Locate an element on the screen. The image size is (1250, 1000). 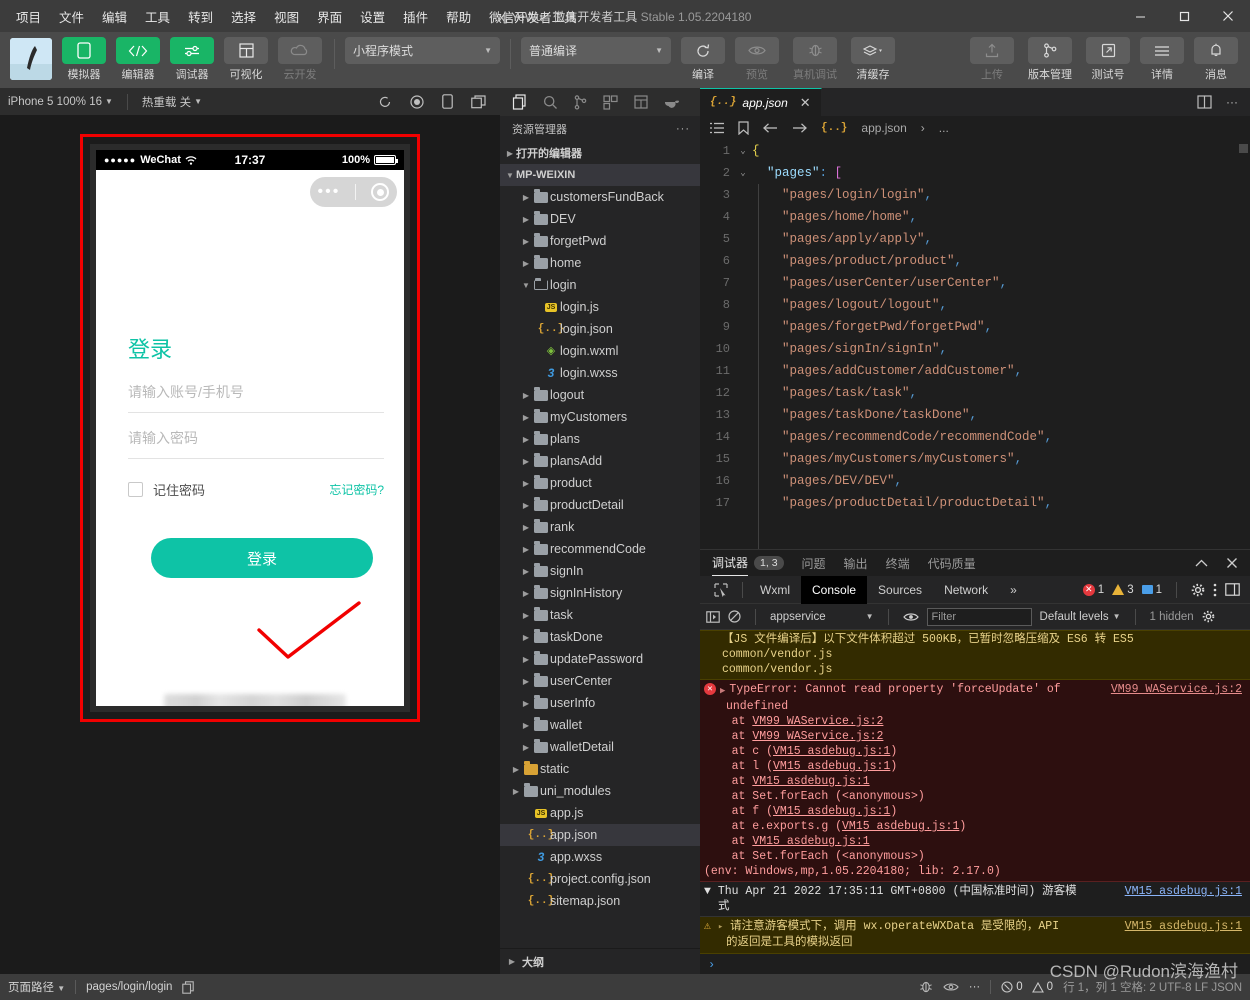
devtools-tab-sources: Sources is located at coordinates (900, 590).